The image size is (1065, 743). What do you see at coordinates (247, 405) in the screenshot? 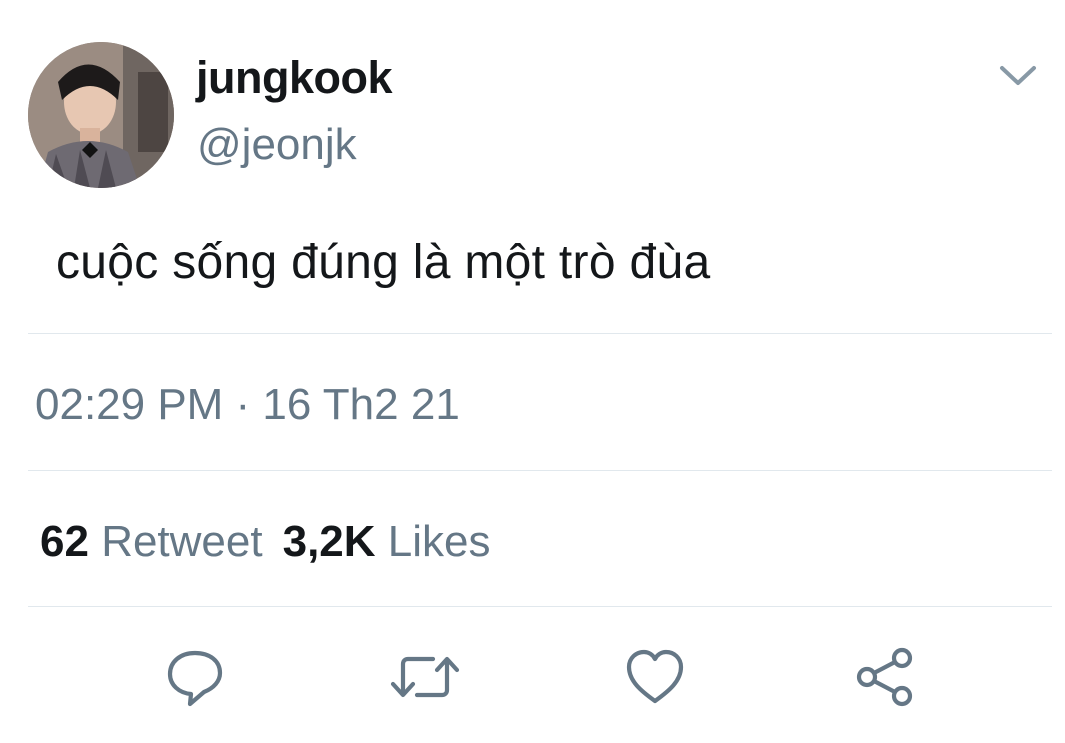
I see `tweet-timestamp: 02:29 PM · 16 Th2 21` at bounding box center [247, 405].